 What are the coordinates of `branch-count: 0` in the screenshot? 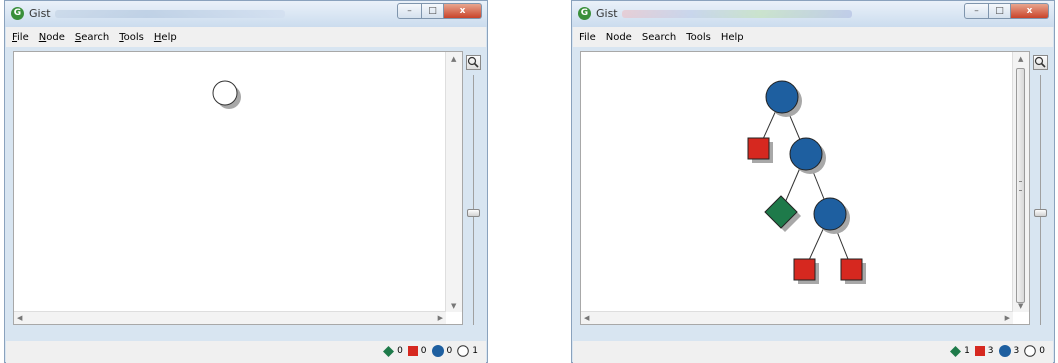 It's located at (449, 351).